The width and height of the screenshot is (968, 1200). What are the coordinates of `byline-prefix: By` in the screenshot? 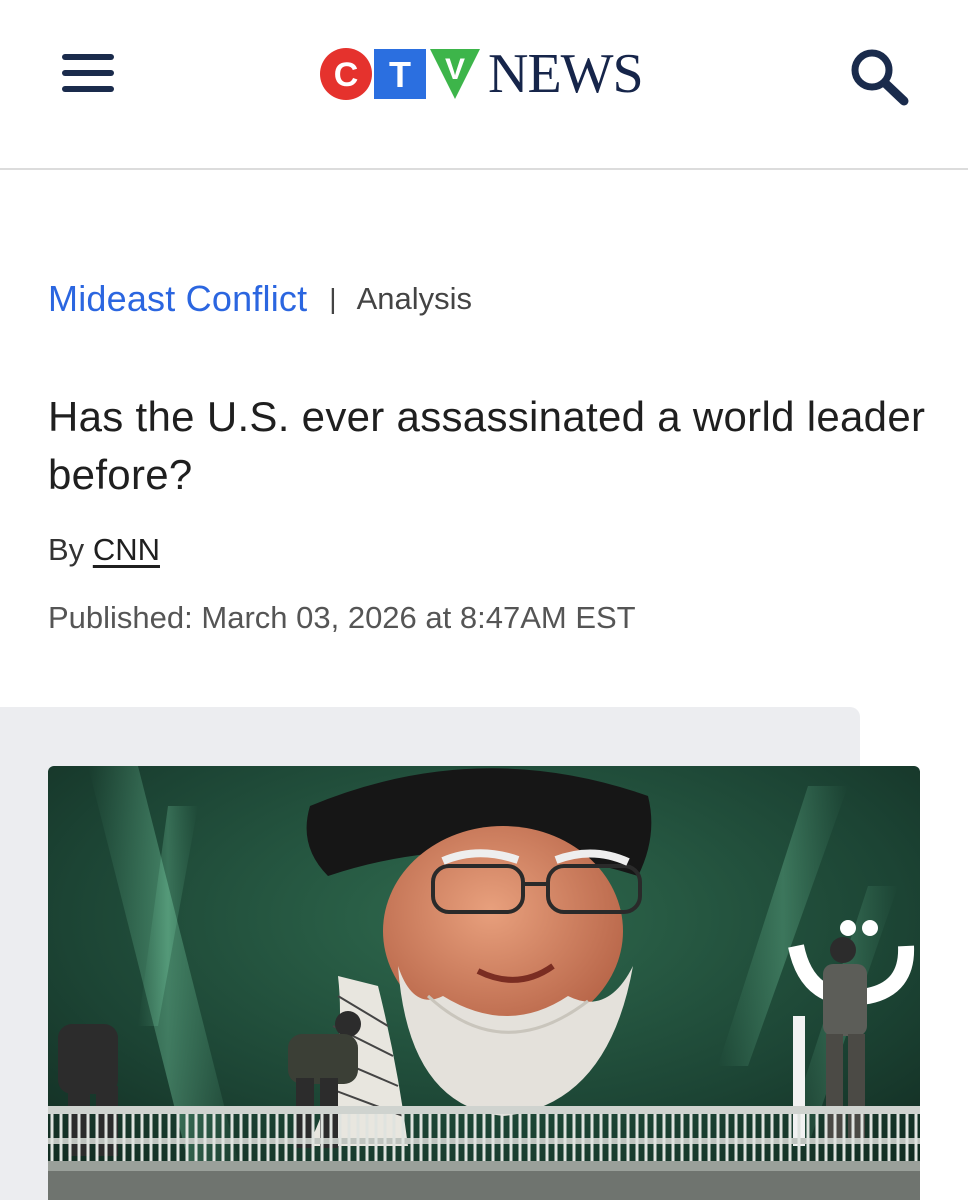 It's located at (66, 549).